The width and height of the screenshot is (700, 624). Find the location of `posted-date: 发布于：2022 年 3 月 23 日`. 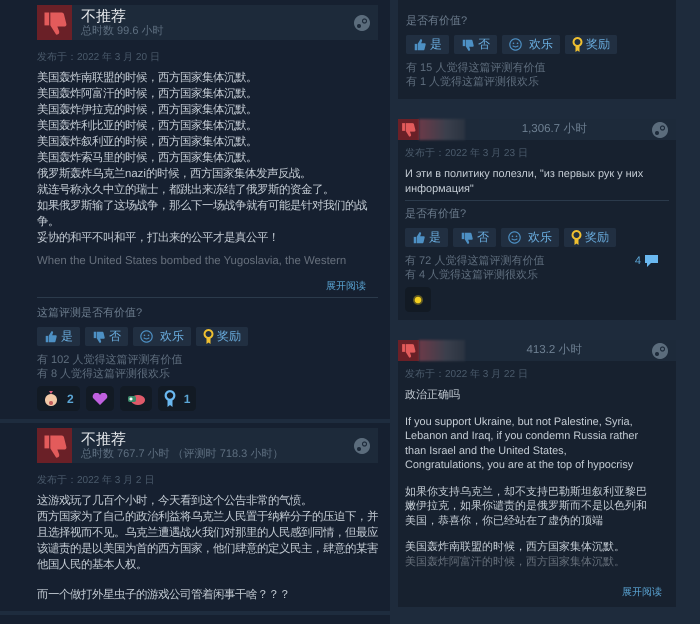

posted-date: 发布于：2022 年 3 月 23 日 is located at coordinates (466, 153).